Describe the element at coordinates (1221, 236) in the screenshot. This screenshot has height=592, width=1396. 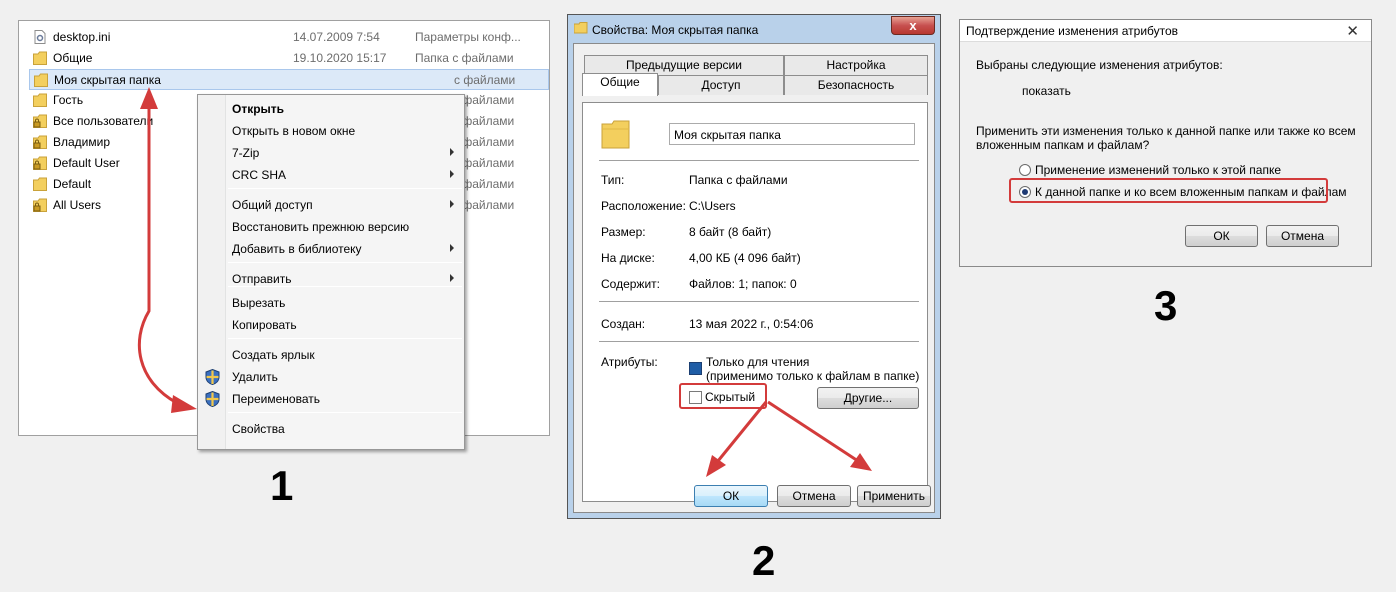
I see `ok-button: ОК` at that location.